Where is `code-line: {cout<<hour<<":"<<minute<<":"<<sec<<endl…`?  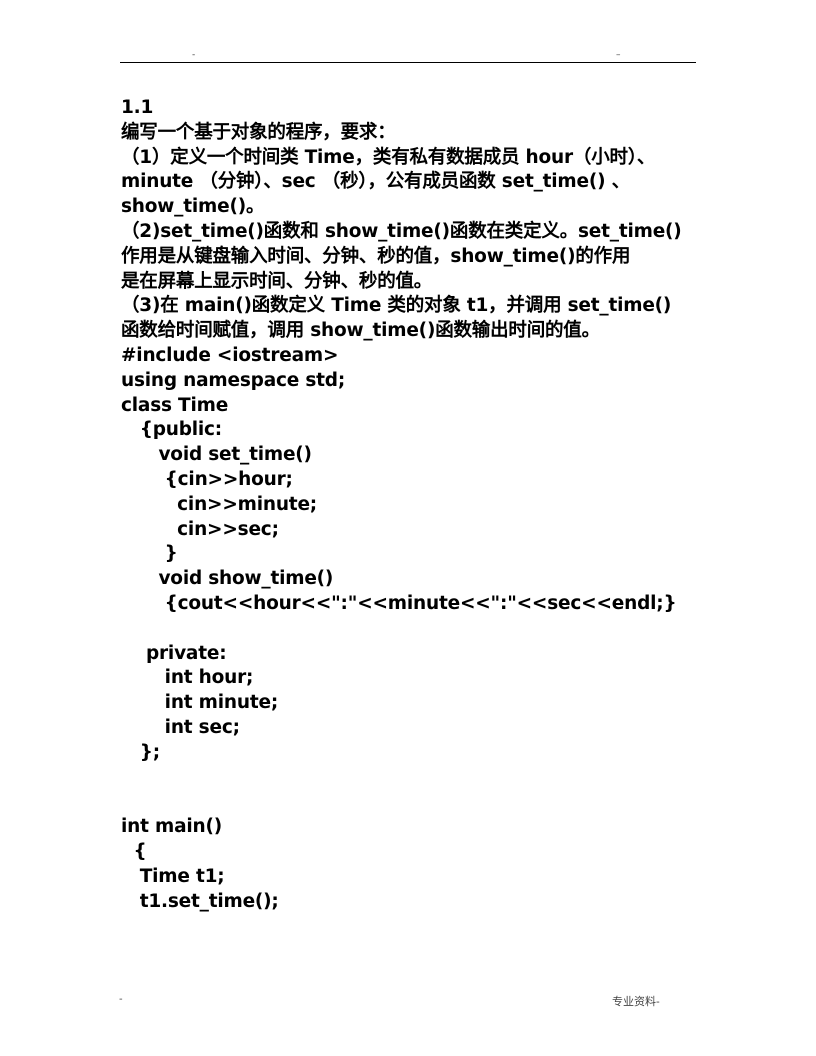 code-line: {cout<<hour<<":"<<minute<<":"<<sec<<endl… is located at coordinates (399, 603).